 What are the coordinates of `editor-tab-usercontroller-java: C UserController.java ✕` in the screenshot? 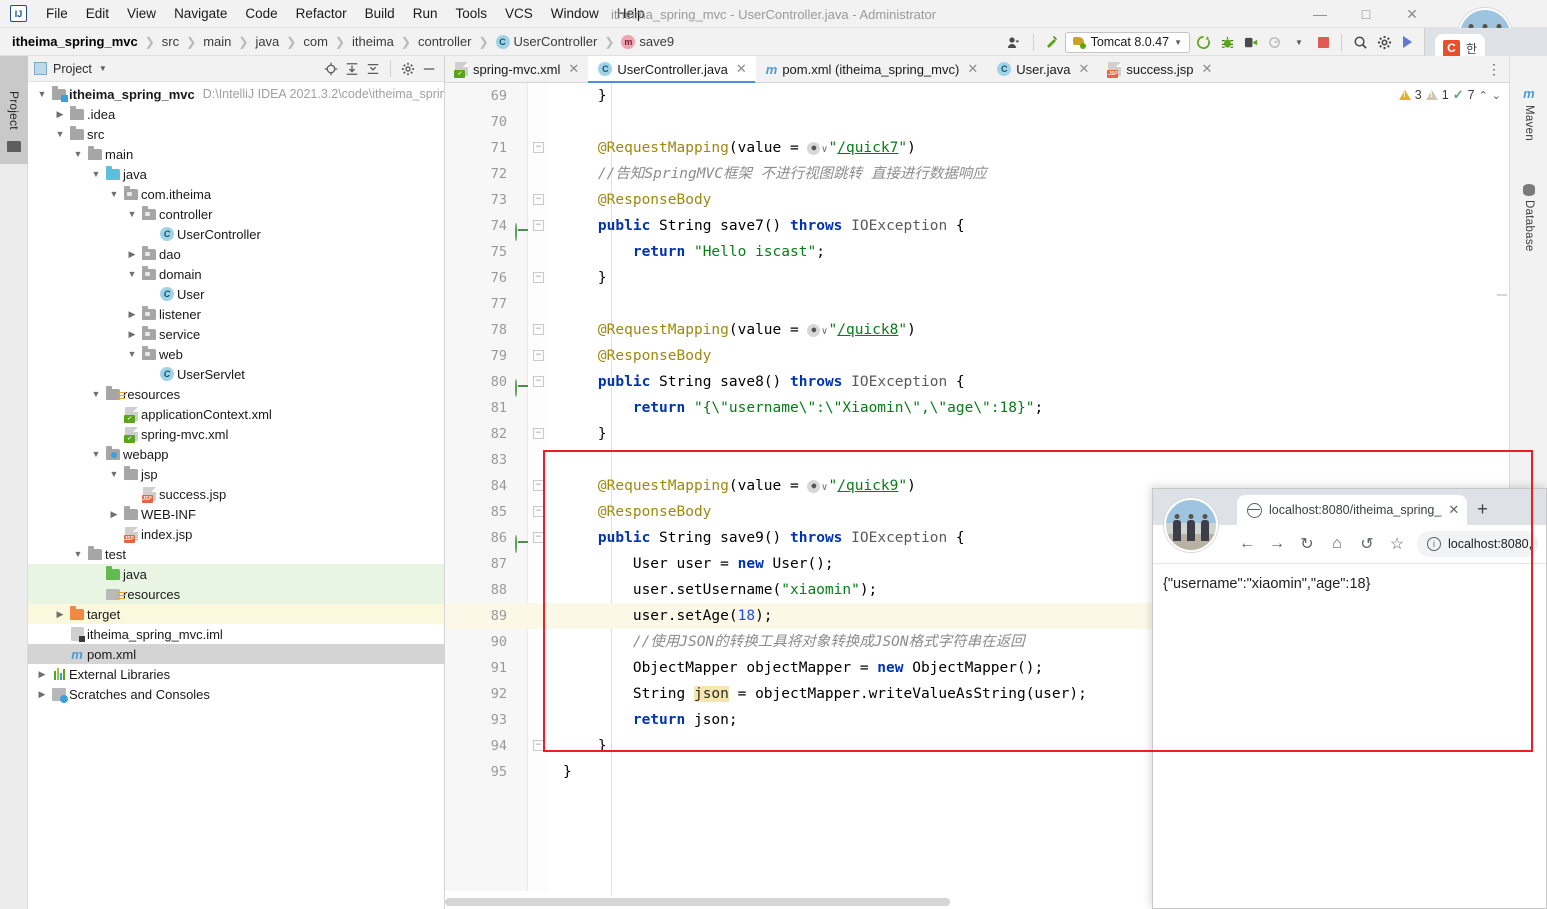 It's located at (672, 69).